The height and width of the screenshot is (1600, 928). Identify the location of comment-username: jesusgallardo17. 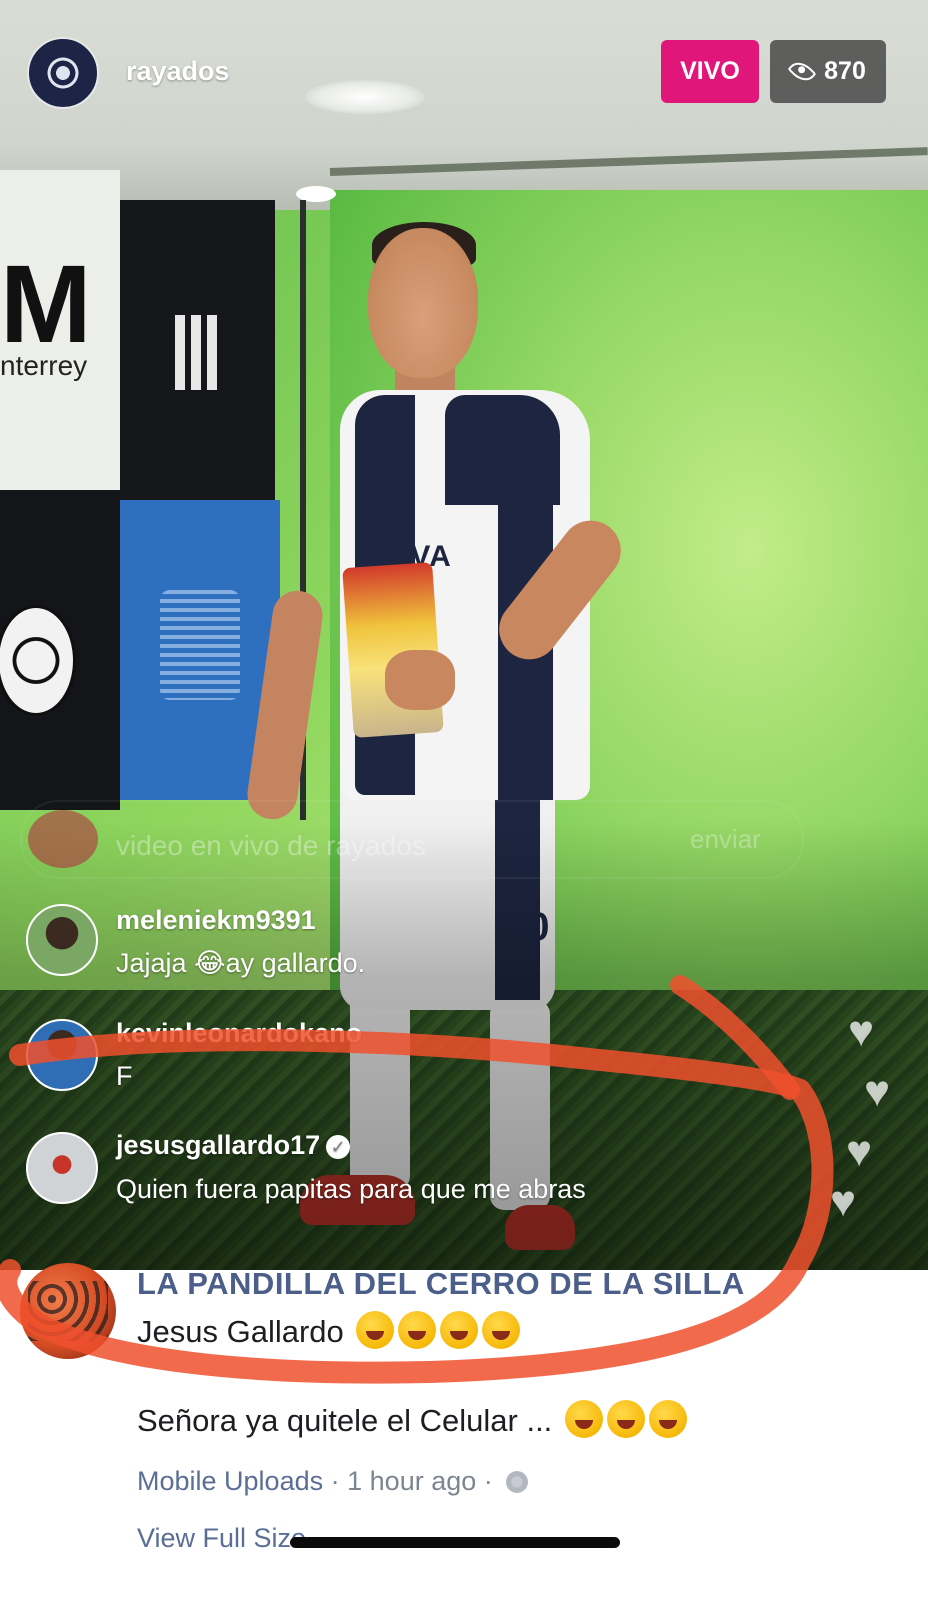
(218, 1145).